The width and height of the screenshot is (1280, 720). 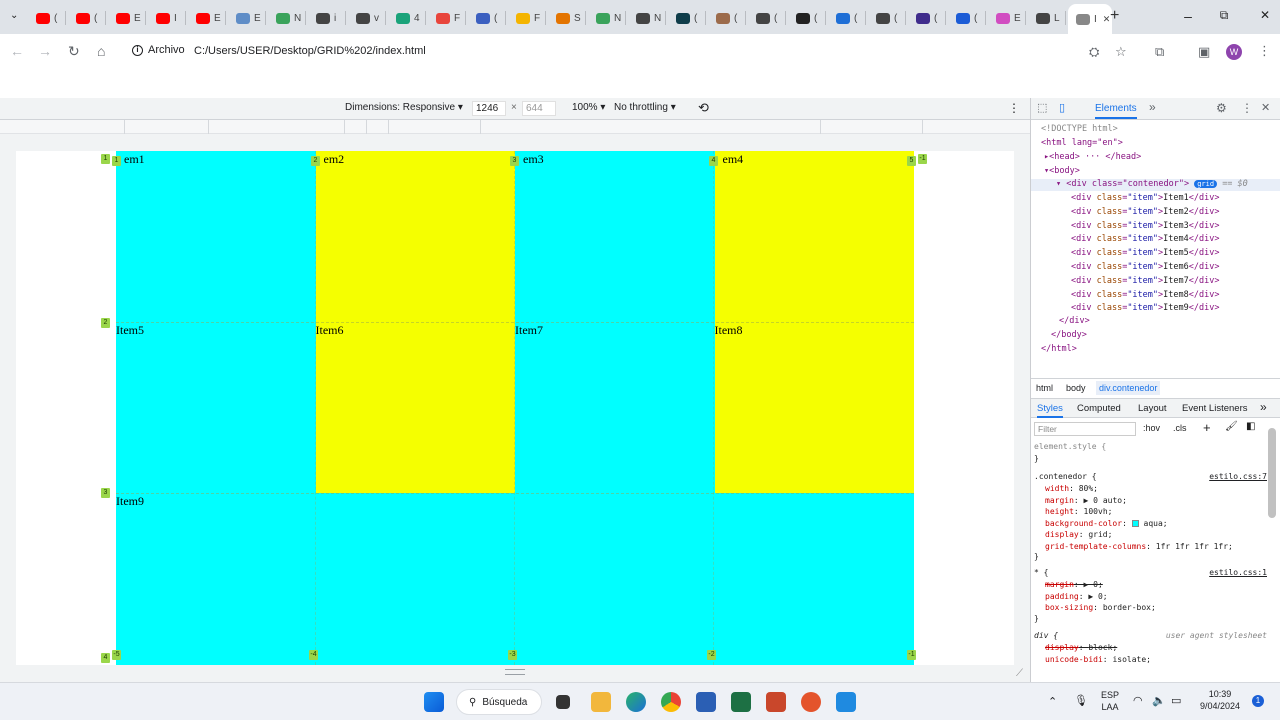 I want to click on dom-doctype: <!DOCTYPE html>, so click(x=1079, y=129).